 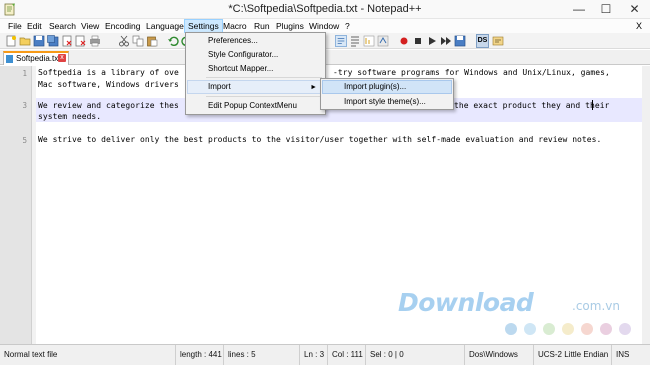 I want to click on line-number: 3, so click(x=24, y=105).